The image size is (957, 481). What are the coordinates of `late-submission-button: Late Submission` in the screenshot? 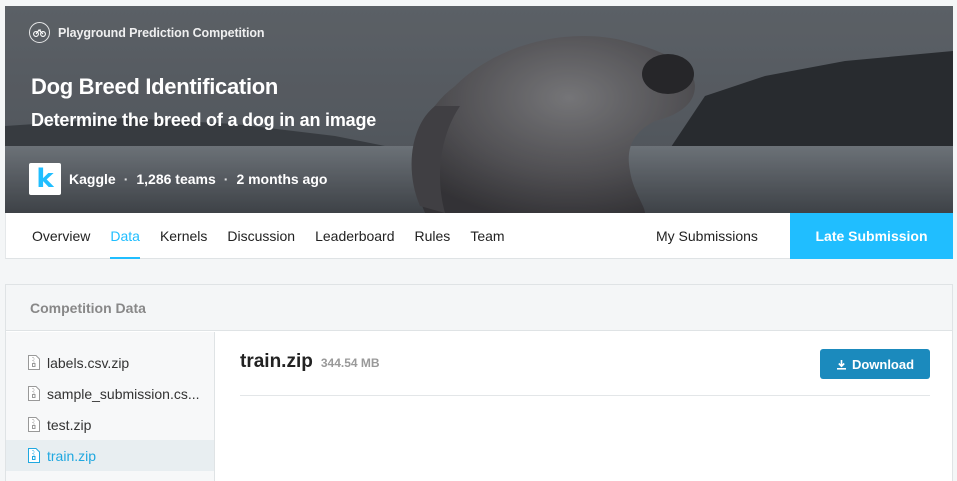 It's located at (871, 236).